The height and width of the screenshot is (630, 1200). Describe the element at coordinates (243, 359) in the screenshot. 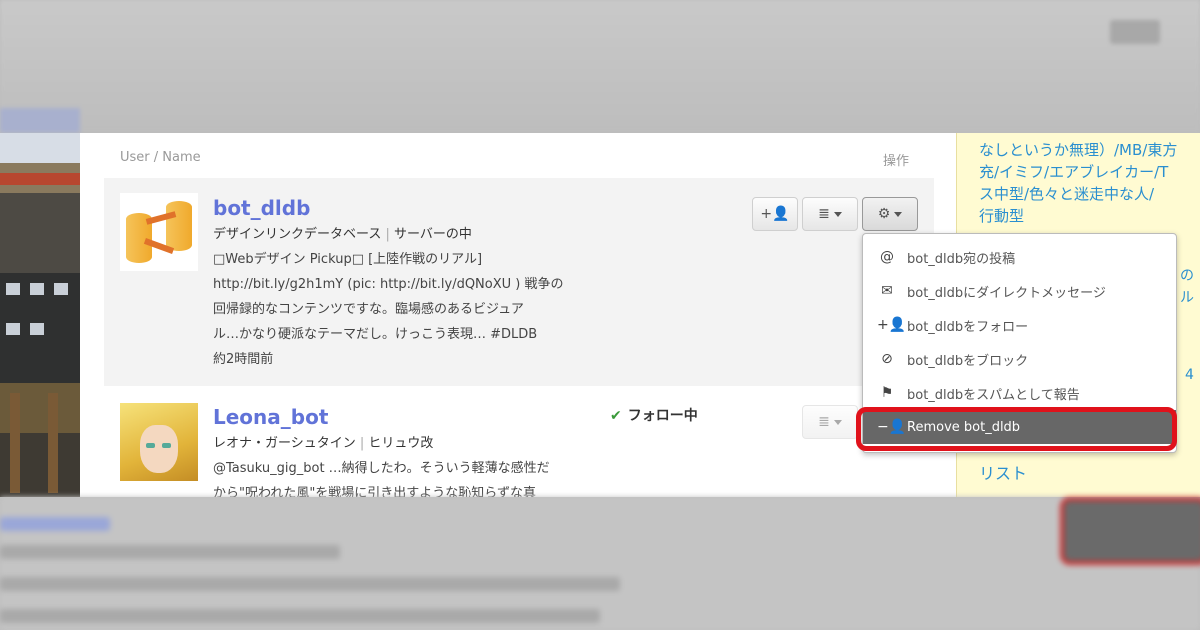

I see `tweet-timestamp: 約2時間前` at that location.